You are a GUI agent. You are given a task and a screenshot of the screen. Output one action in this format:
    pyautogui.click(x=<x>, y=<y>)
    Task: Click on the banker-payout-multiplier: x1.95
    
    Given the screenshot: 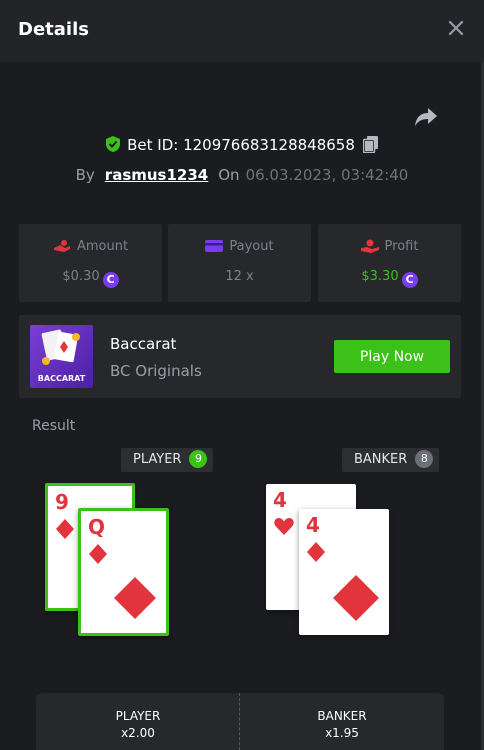 What is the action you would take?
    pyautogui.click(x=342, y=733)
    